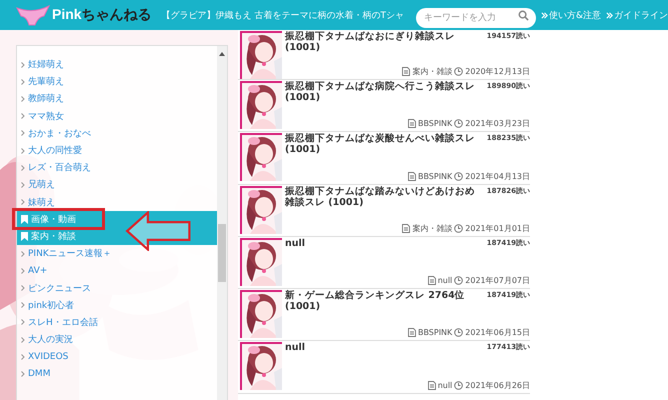 This screenshot has height=400, width=668. What do you see at coordinates (497, 280) in the screenshot?
I see `post-date: 2021年07月07日` at bounding box center [497, 280].